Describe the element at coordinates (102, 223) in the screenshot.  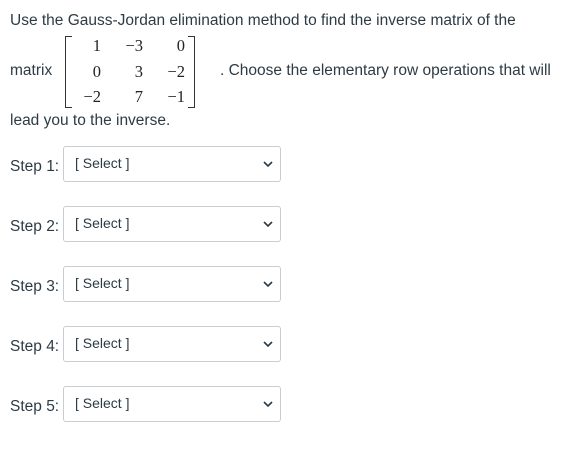
I see `step-2-select-value: [ Select ]` at that location.